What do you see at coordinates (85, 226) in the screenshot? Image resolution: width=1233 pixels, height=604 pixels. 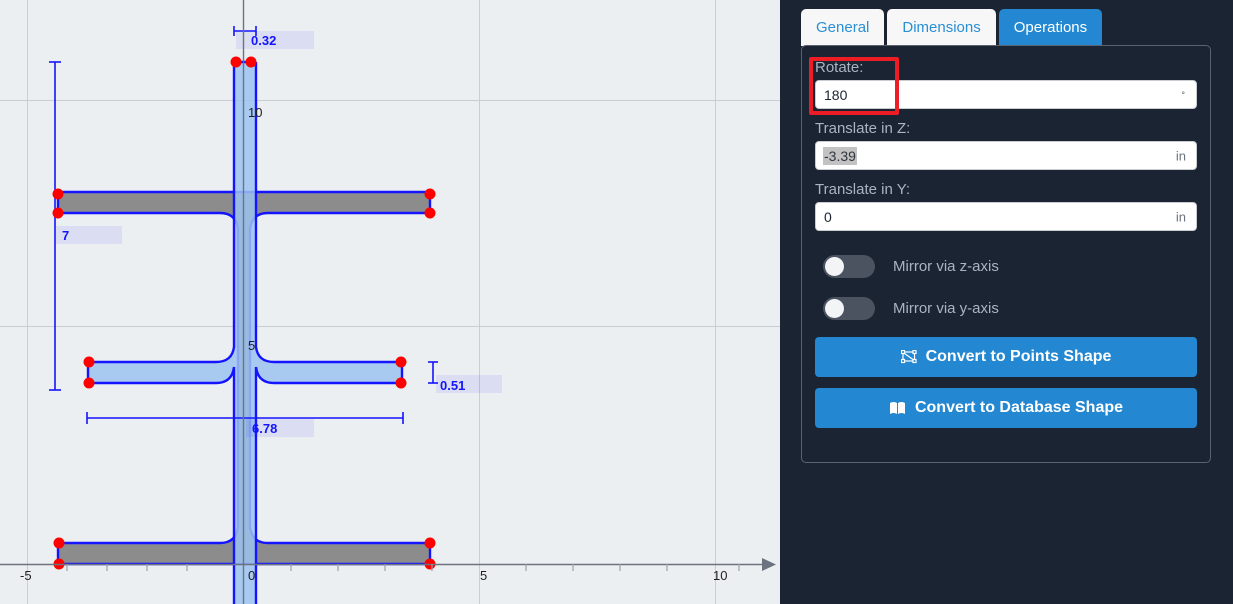 I see `dimension-7: 7` at bounding box center [85, 226].